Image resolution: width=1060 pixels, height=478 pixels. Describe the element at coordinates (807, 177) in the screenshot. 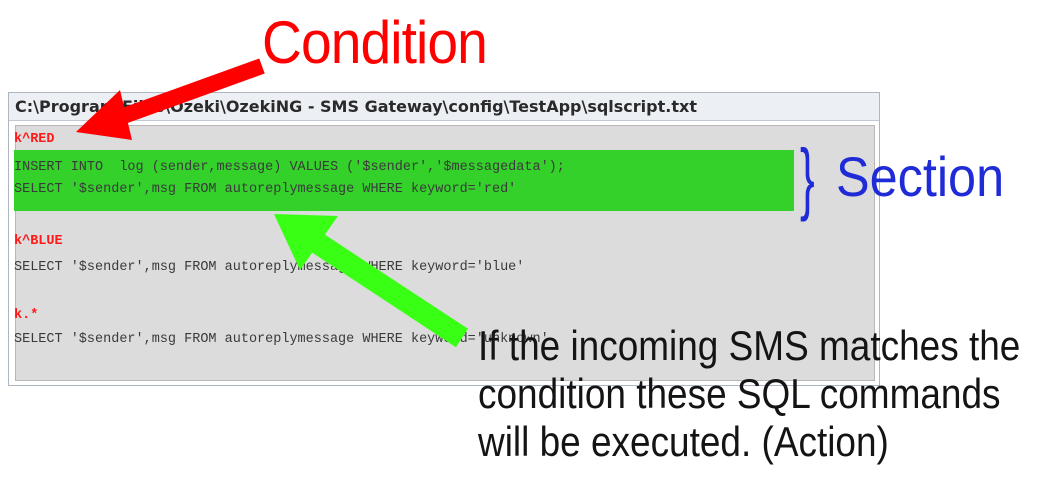

I see `section-brace: }` at that location.